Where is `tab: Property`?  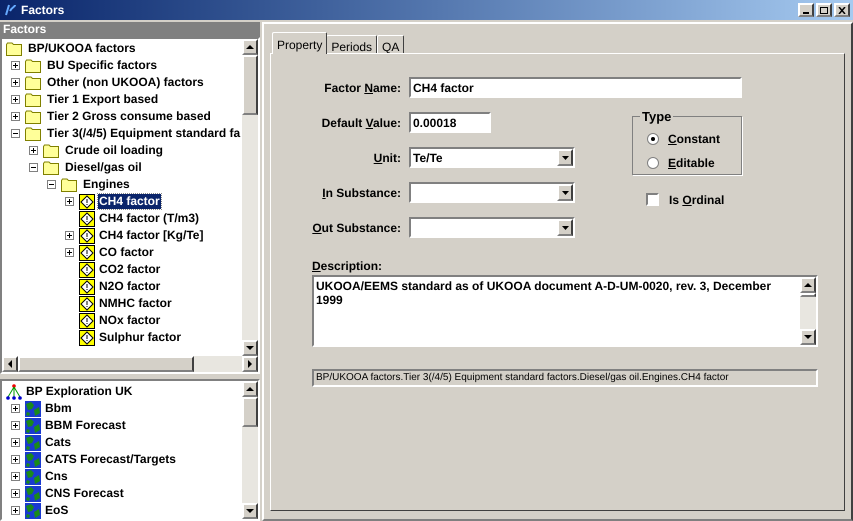 tab: Property is located at coordinates (300, 43).